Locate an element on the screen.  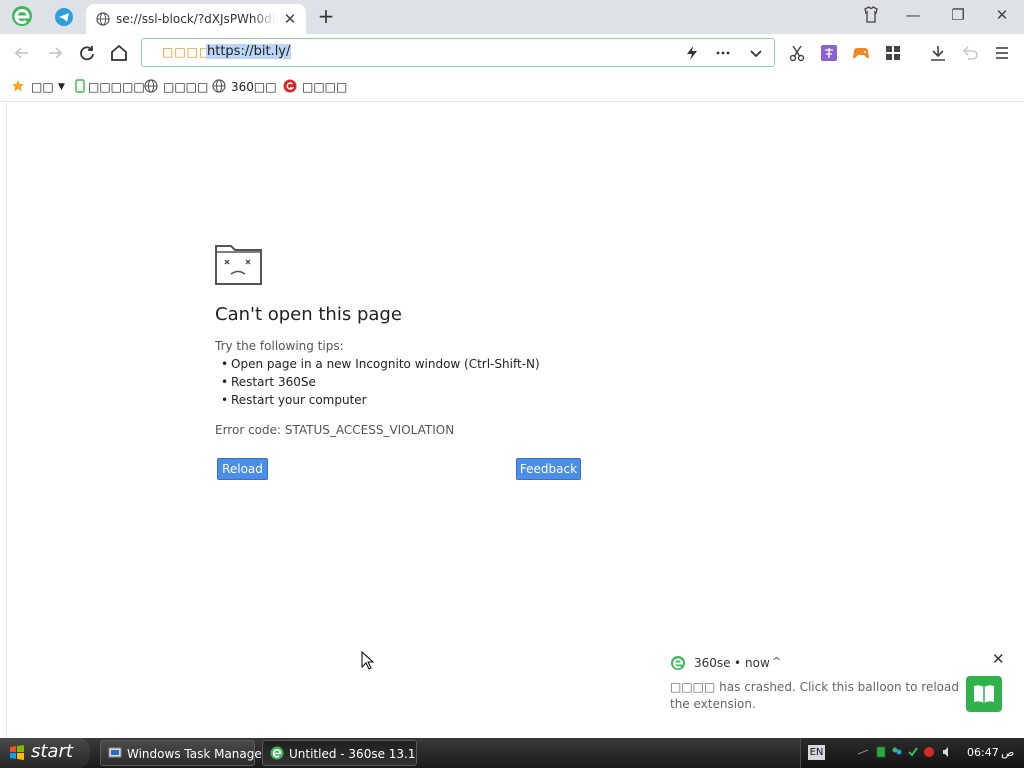
sad-folder-icon is located at coordinates (238, 265).